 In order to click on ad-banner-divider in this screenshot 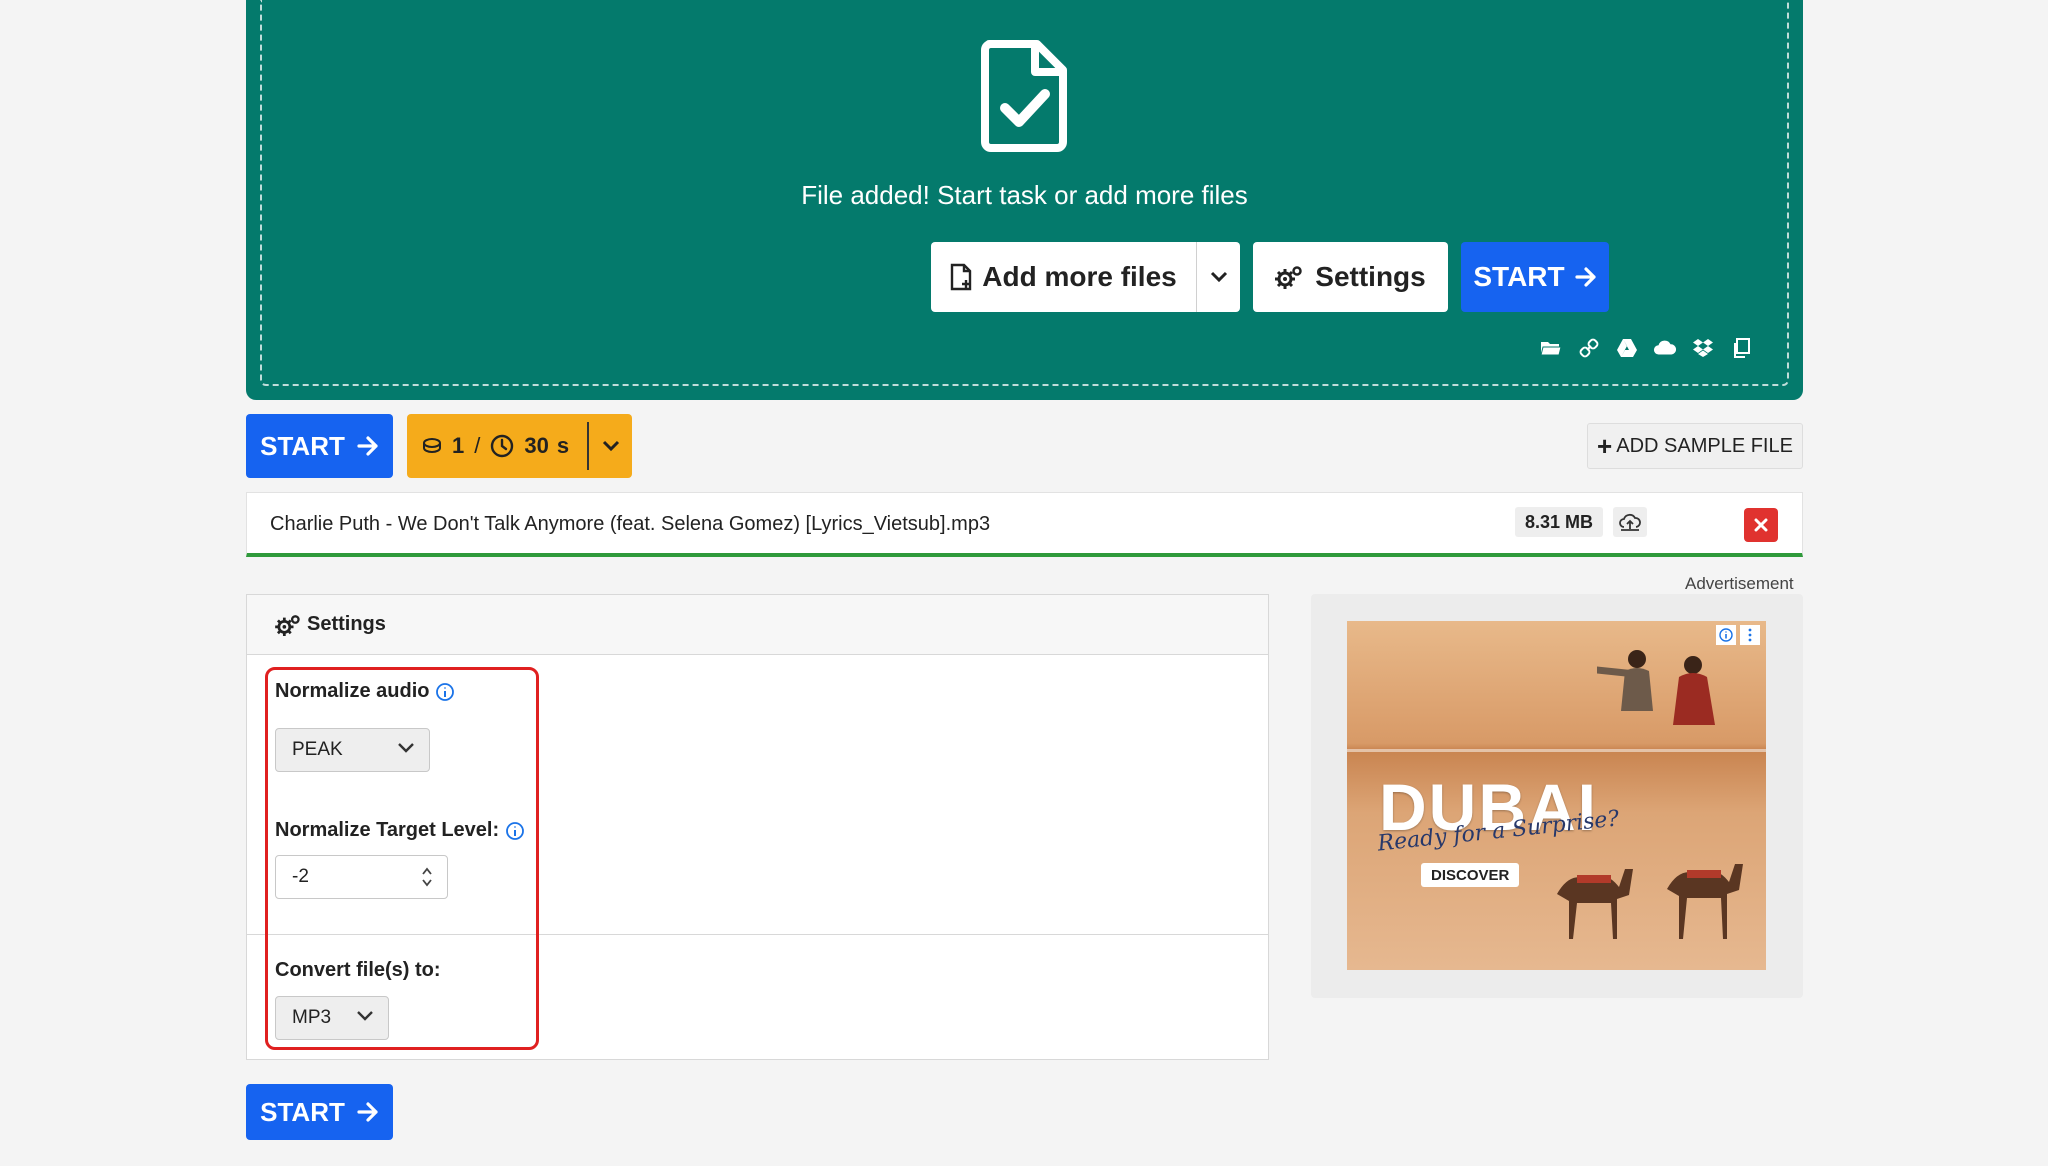, I will do `click(1556, 750)`.